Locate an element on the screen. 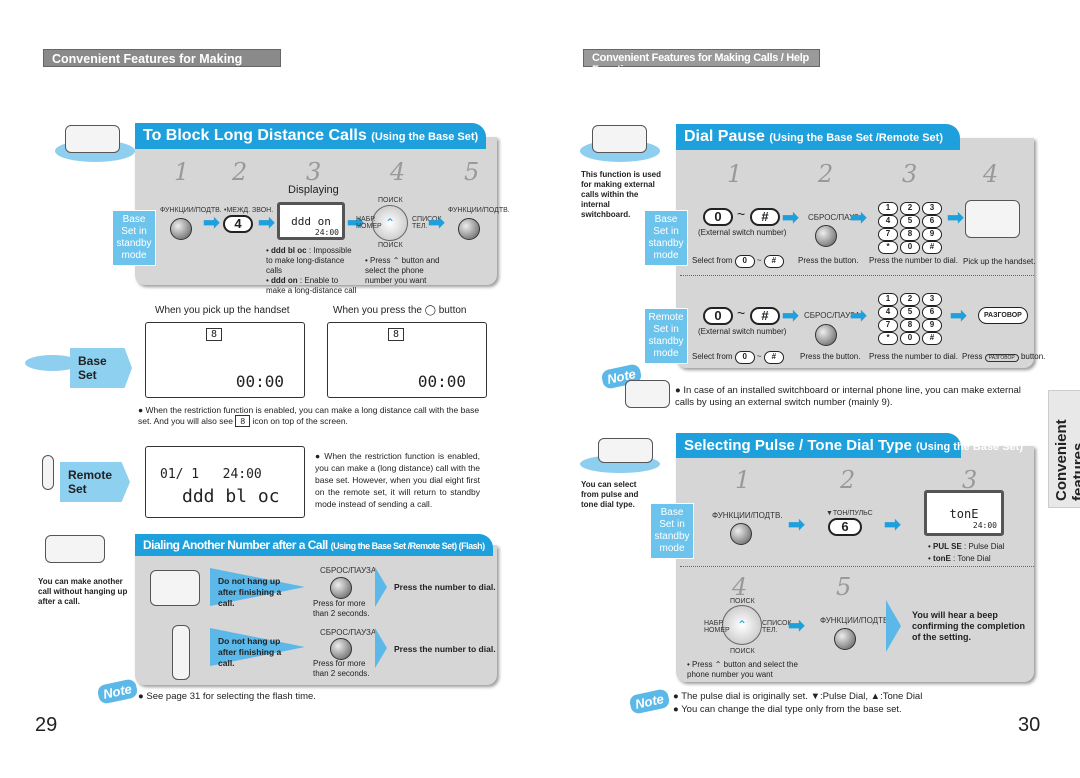 This screenshot has width=1080, height=778. side-tab: Convenient features is located at coordinates (1064, 449).